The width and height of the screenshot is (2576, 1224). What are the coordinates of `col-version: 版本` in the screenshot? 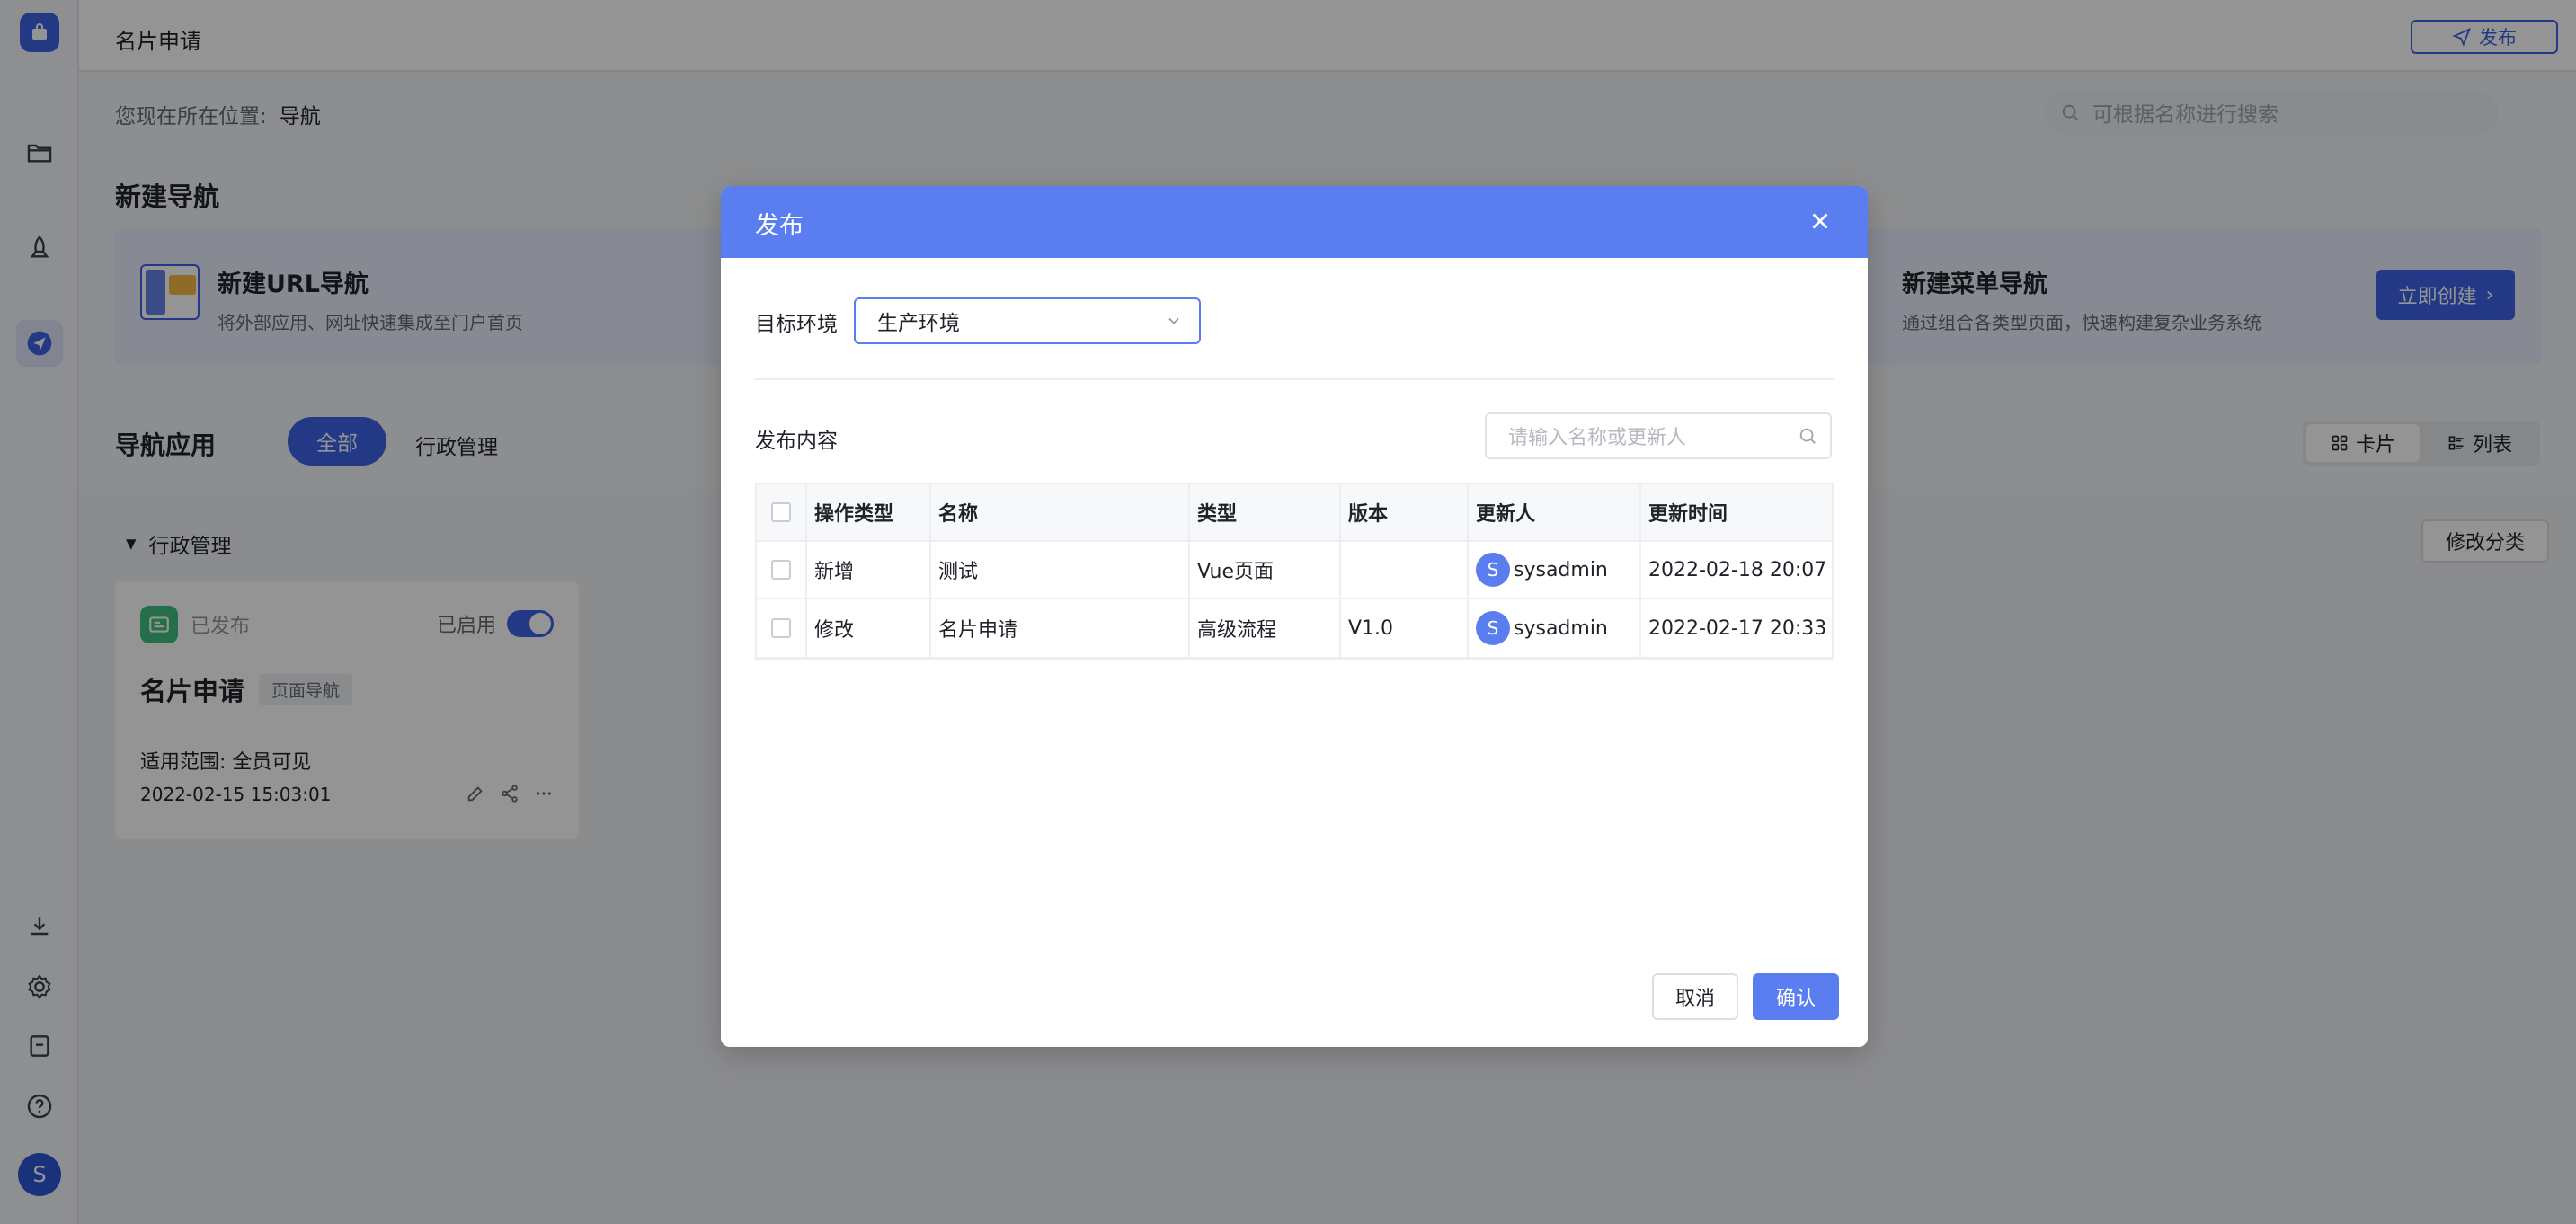 It's located at (1405, 512).